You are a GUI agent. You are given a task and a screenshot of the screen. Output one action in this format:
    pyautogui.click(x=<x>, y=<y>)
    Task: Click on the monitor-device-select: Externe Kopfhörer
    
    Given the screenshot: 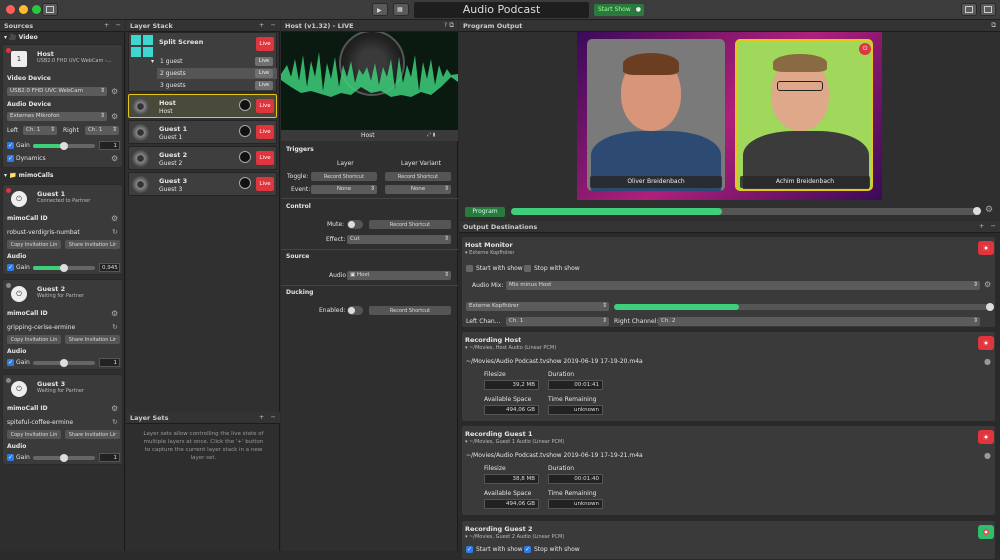 What is the action you would take?
    pyautogui.click(x=537, y=306)
    